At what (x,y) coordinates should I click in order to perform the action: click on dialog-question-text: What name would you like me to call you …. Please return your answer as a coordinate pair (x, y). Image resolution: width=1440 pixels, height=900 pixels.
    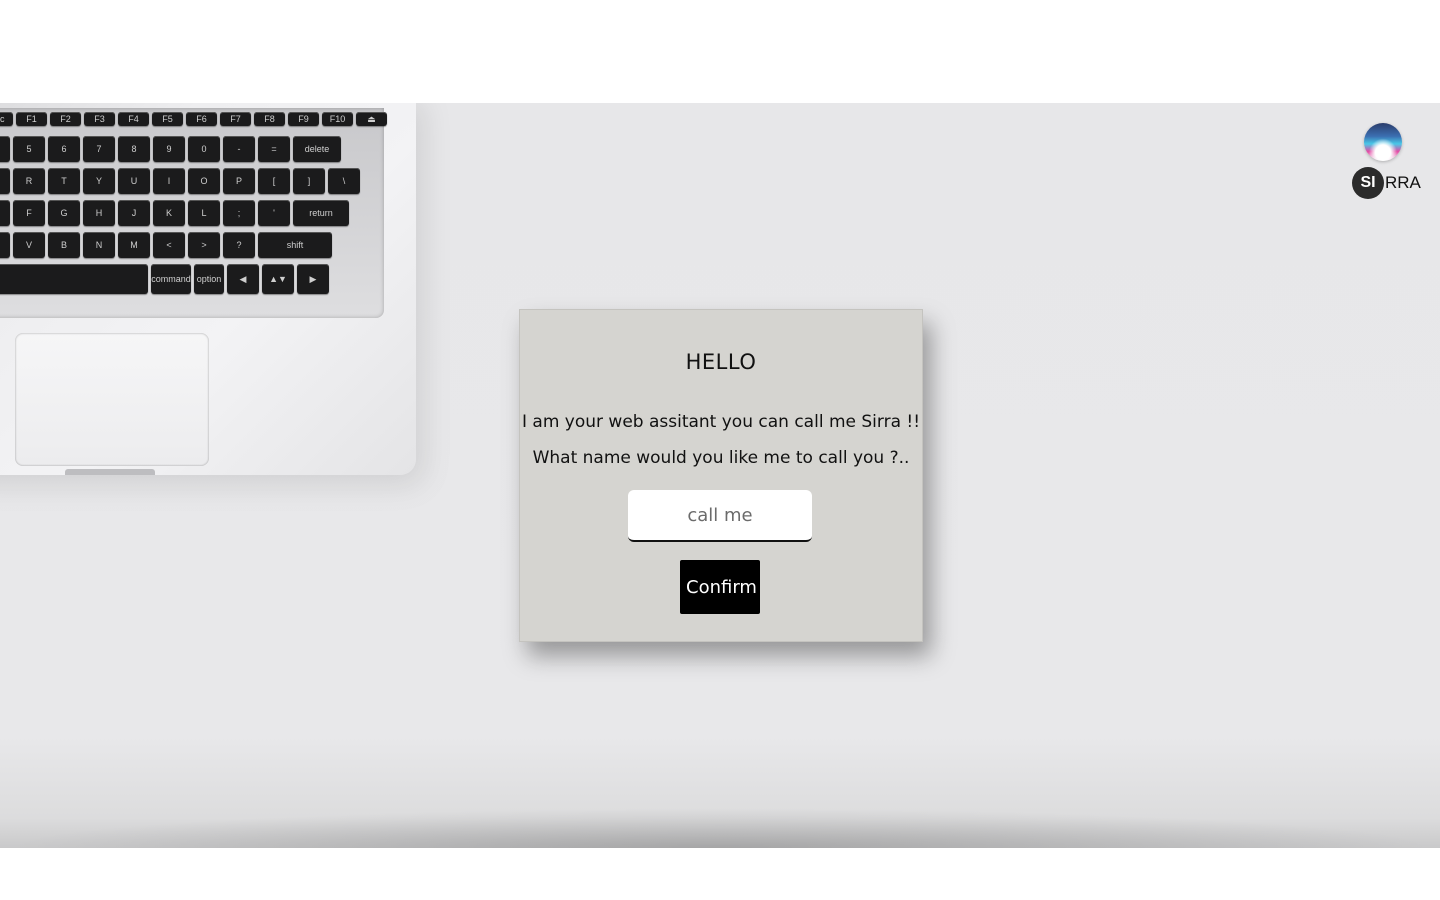
    Looking at the image, I should click on (721, 458).